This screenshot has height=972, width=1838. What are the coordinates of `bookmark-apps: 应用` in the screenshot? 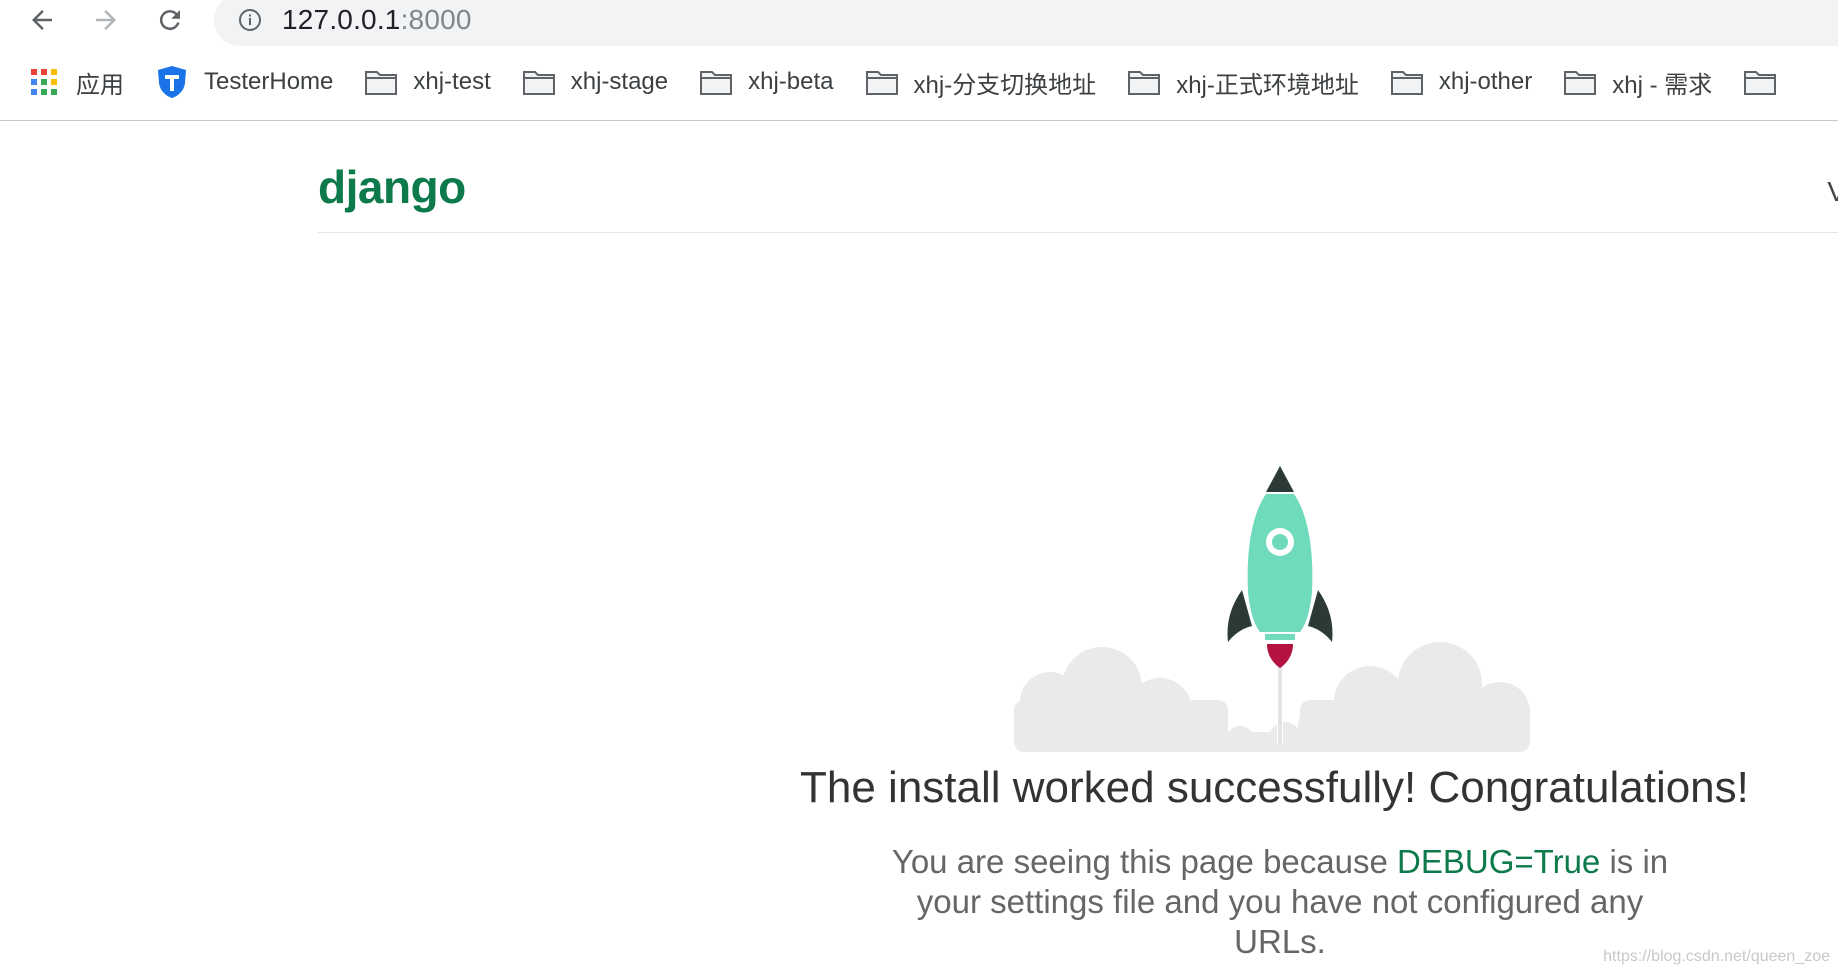 It's located at (76, 82).